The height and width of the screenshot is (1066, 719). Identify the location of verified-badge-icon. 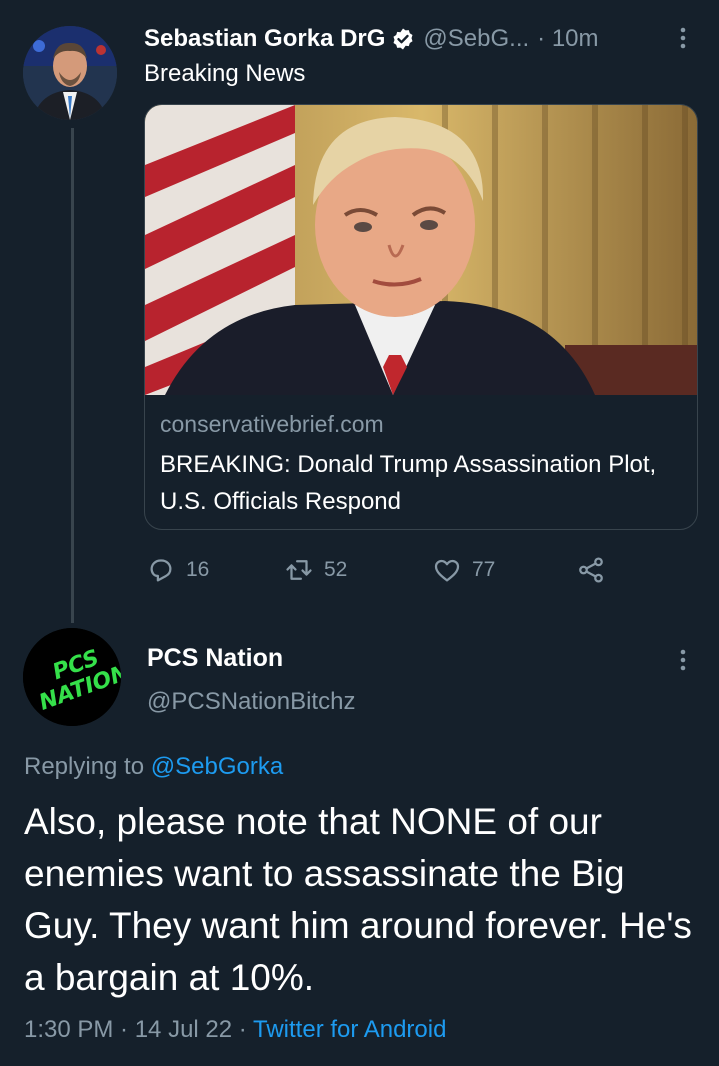
(403, 39).